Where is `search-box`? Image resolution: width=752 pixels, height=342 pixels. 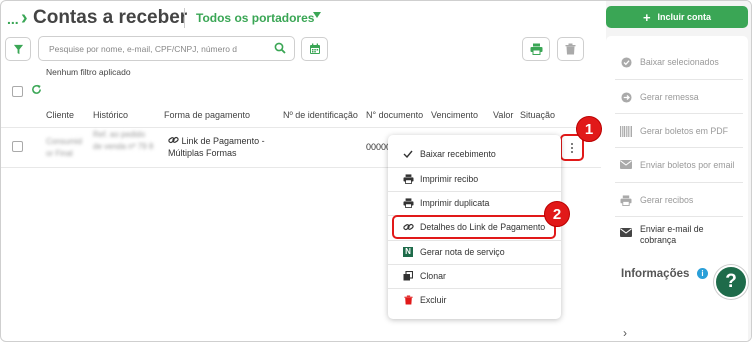 search-box is located at coordinates (166, 48).